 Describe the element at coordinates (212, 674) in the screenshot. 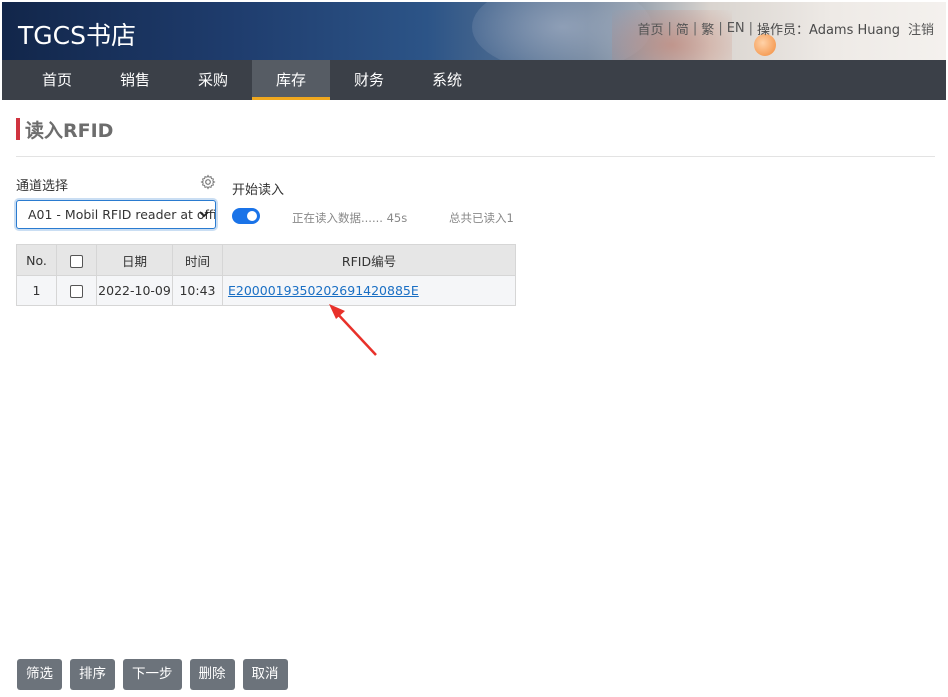

I see `delete-button: 删除` at that location.